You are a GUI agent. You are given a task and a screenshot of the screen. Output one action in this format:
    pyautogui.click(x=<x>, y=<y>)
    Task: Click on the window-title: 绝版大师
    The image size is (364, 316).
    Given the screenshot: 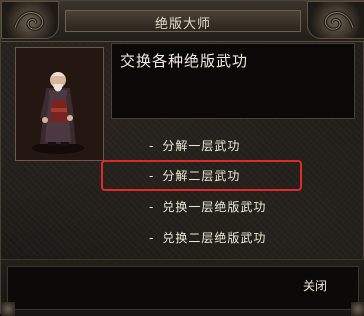 What is the action you would take?
    pyautogui.click(x=182, y=24)
    